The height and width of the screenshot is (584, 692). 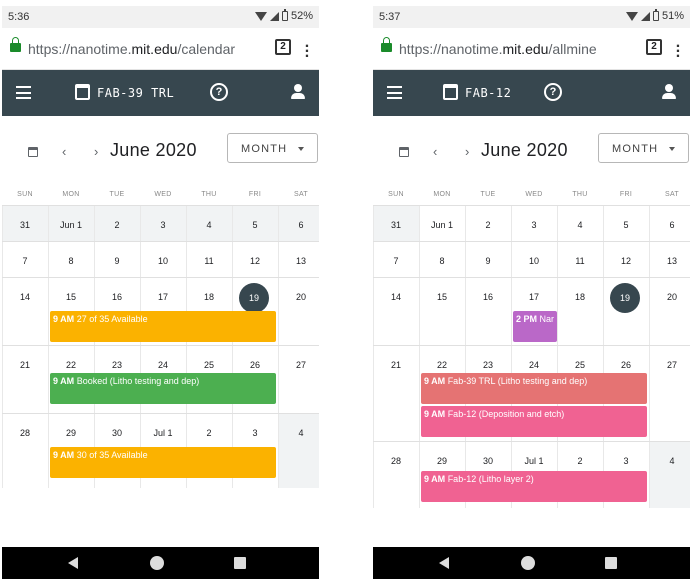 What do you see at coordinates (580, 365) in the screenshot?
I see `day-number: 25` at bounding box center [580, 365].